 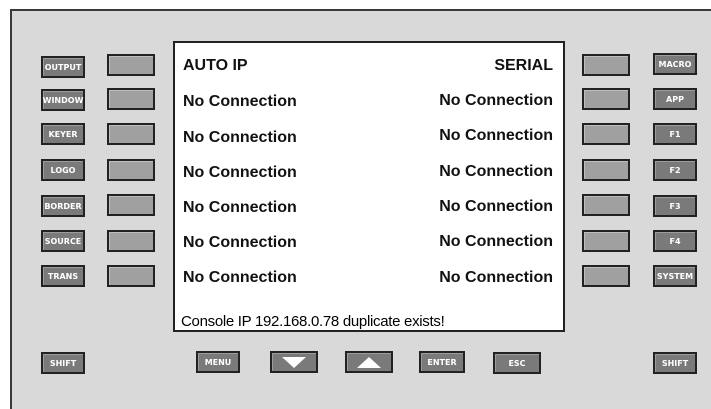 What do you see at coordinates (63, 276) in the screenshot?
I see `trans-button: TRANS` at bounding box center [63, 276].